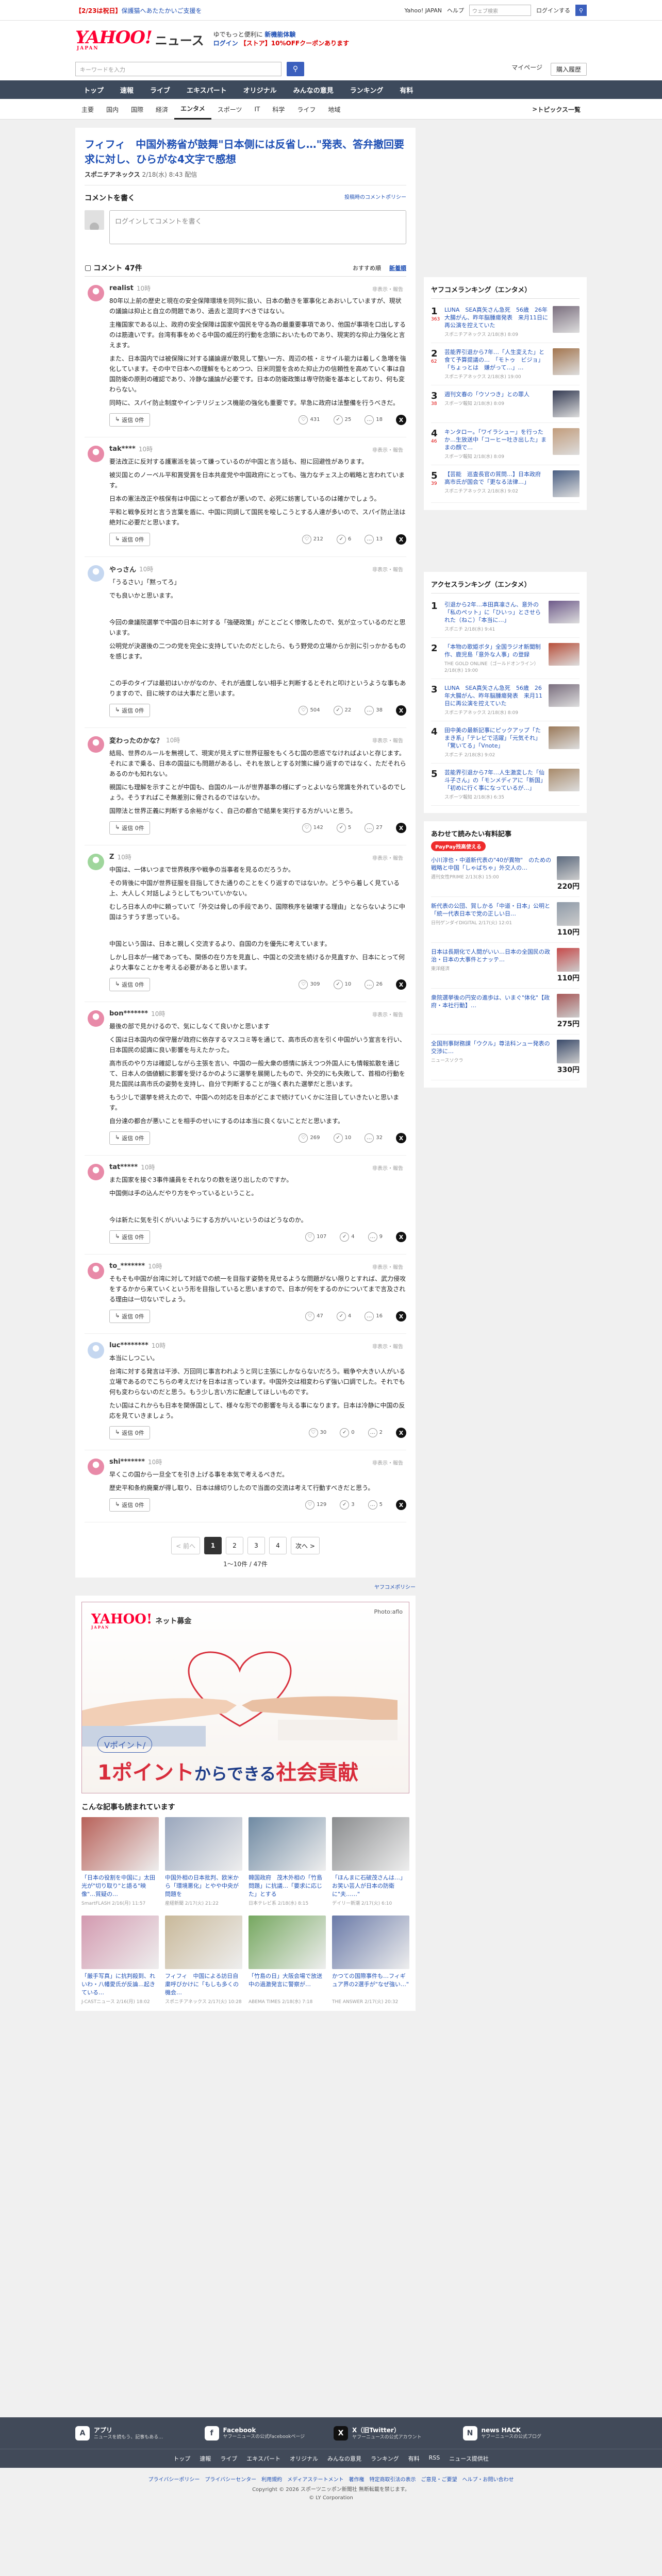  I want to click on nav-paid: 有料, so click(406, 89).